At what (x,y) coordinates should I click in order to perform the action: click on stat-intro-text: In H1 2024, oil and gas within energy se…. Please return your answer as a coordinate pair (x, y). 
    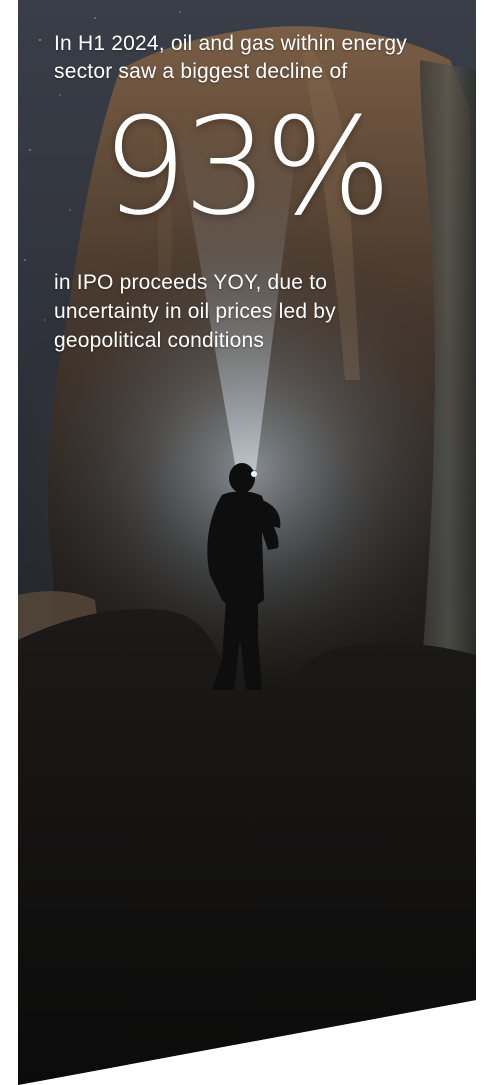
    Looking at the image, I should click on (230, 57).